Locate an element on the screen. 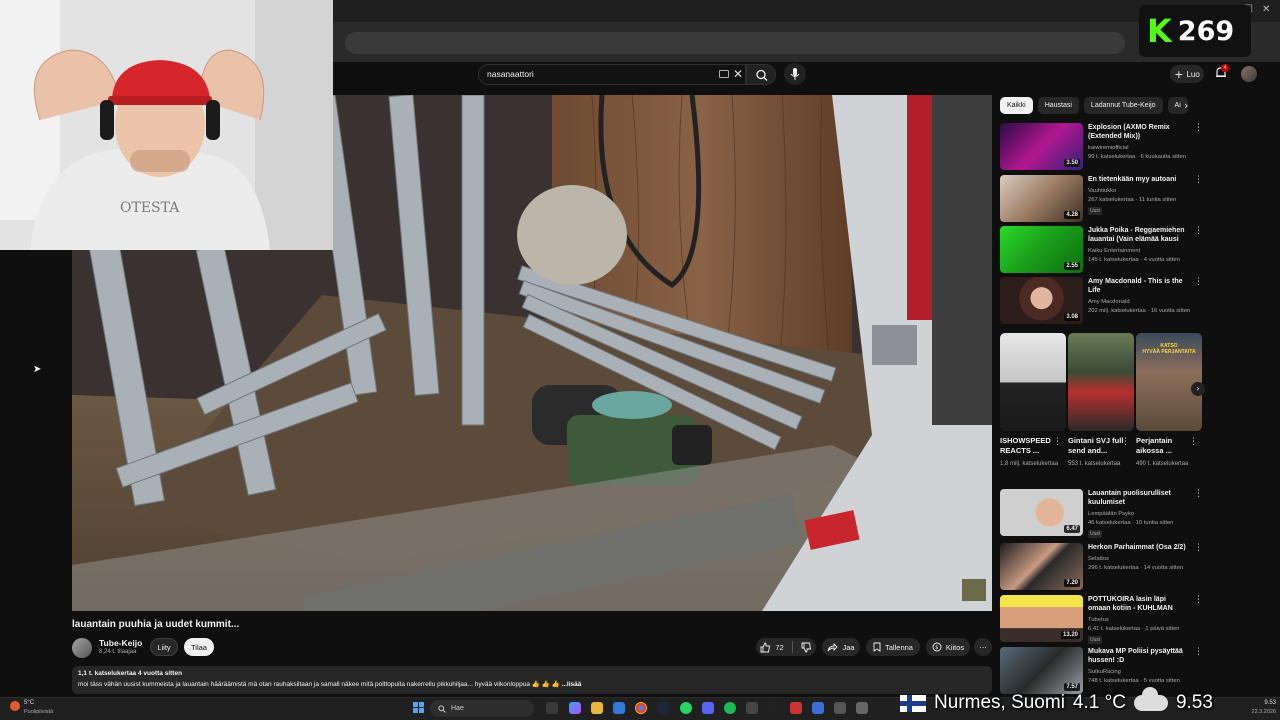 This screenshot has width=1280, height=720. save-button: Tallenna is located at coordinates (893, 647).